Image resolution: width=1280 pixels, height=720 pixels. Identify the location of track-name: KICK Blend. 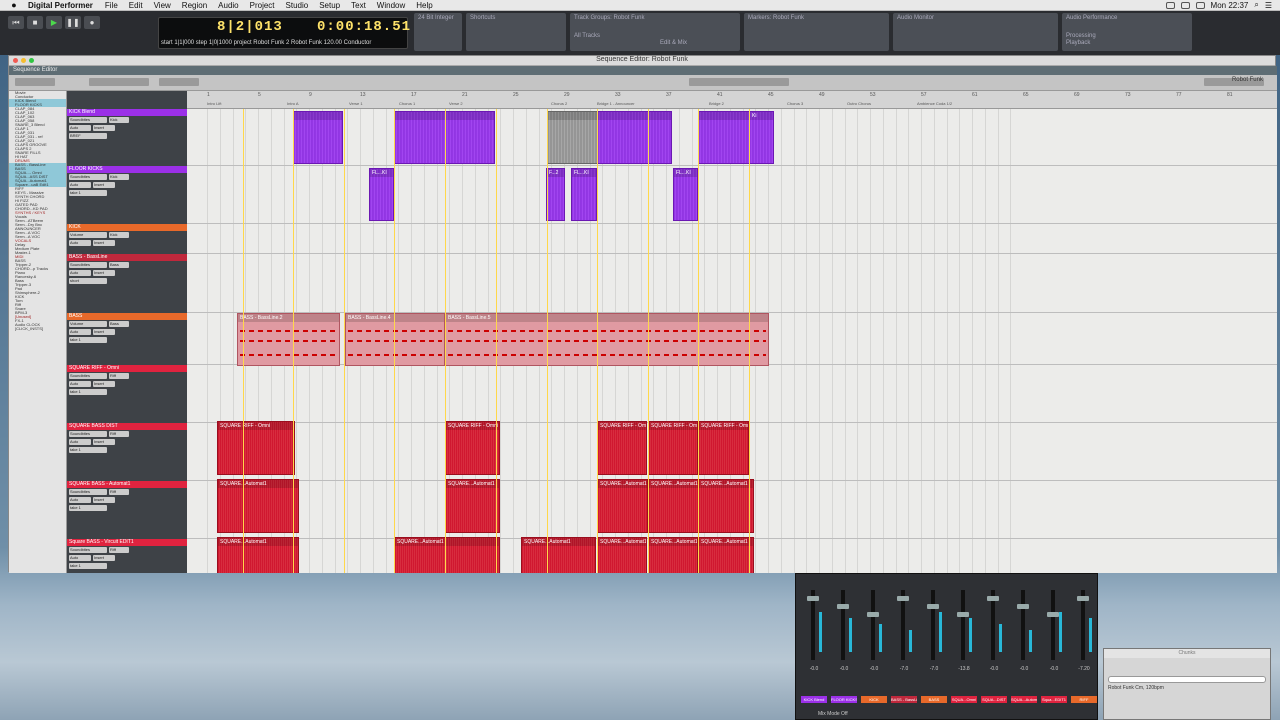
(127, 112).